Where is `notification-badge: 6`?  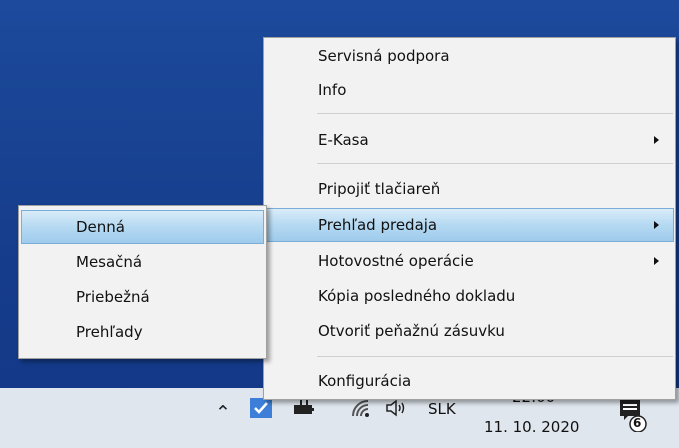
notification-badge: 6 is located at coordinates (637, 423).